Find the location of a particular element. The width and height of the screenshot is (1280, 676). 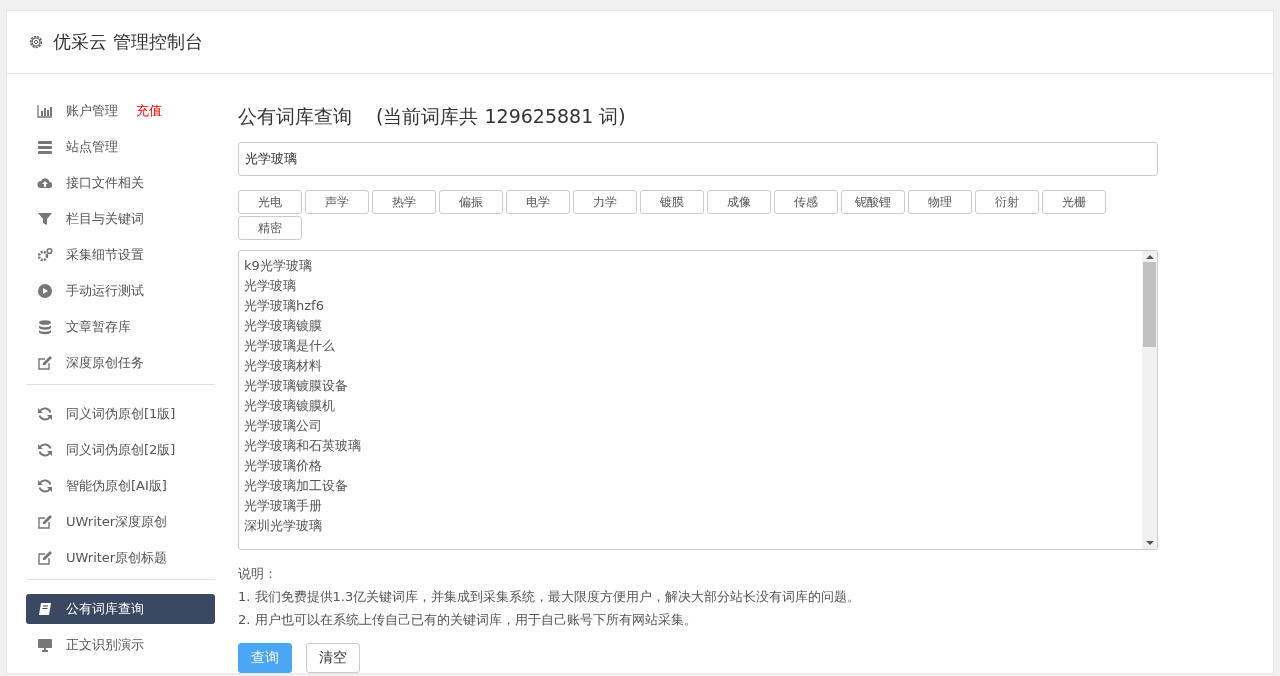

sidebar-item: 智能伪原创[AI版] is located at coordinates (120, 486).